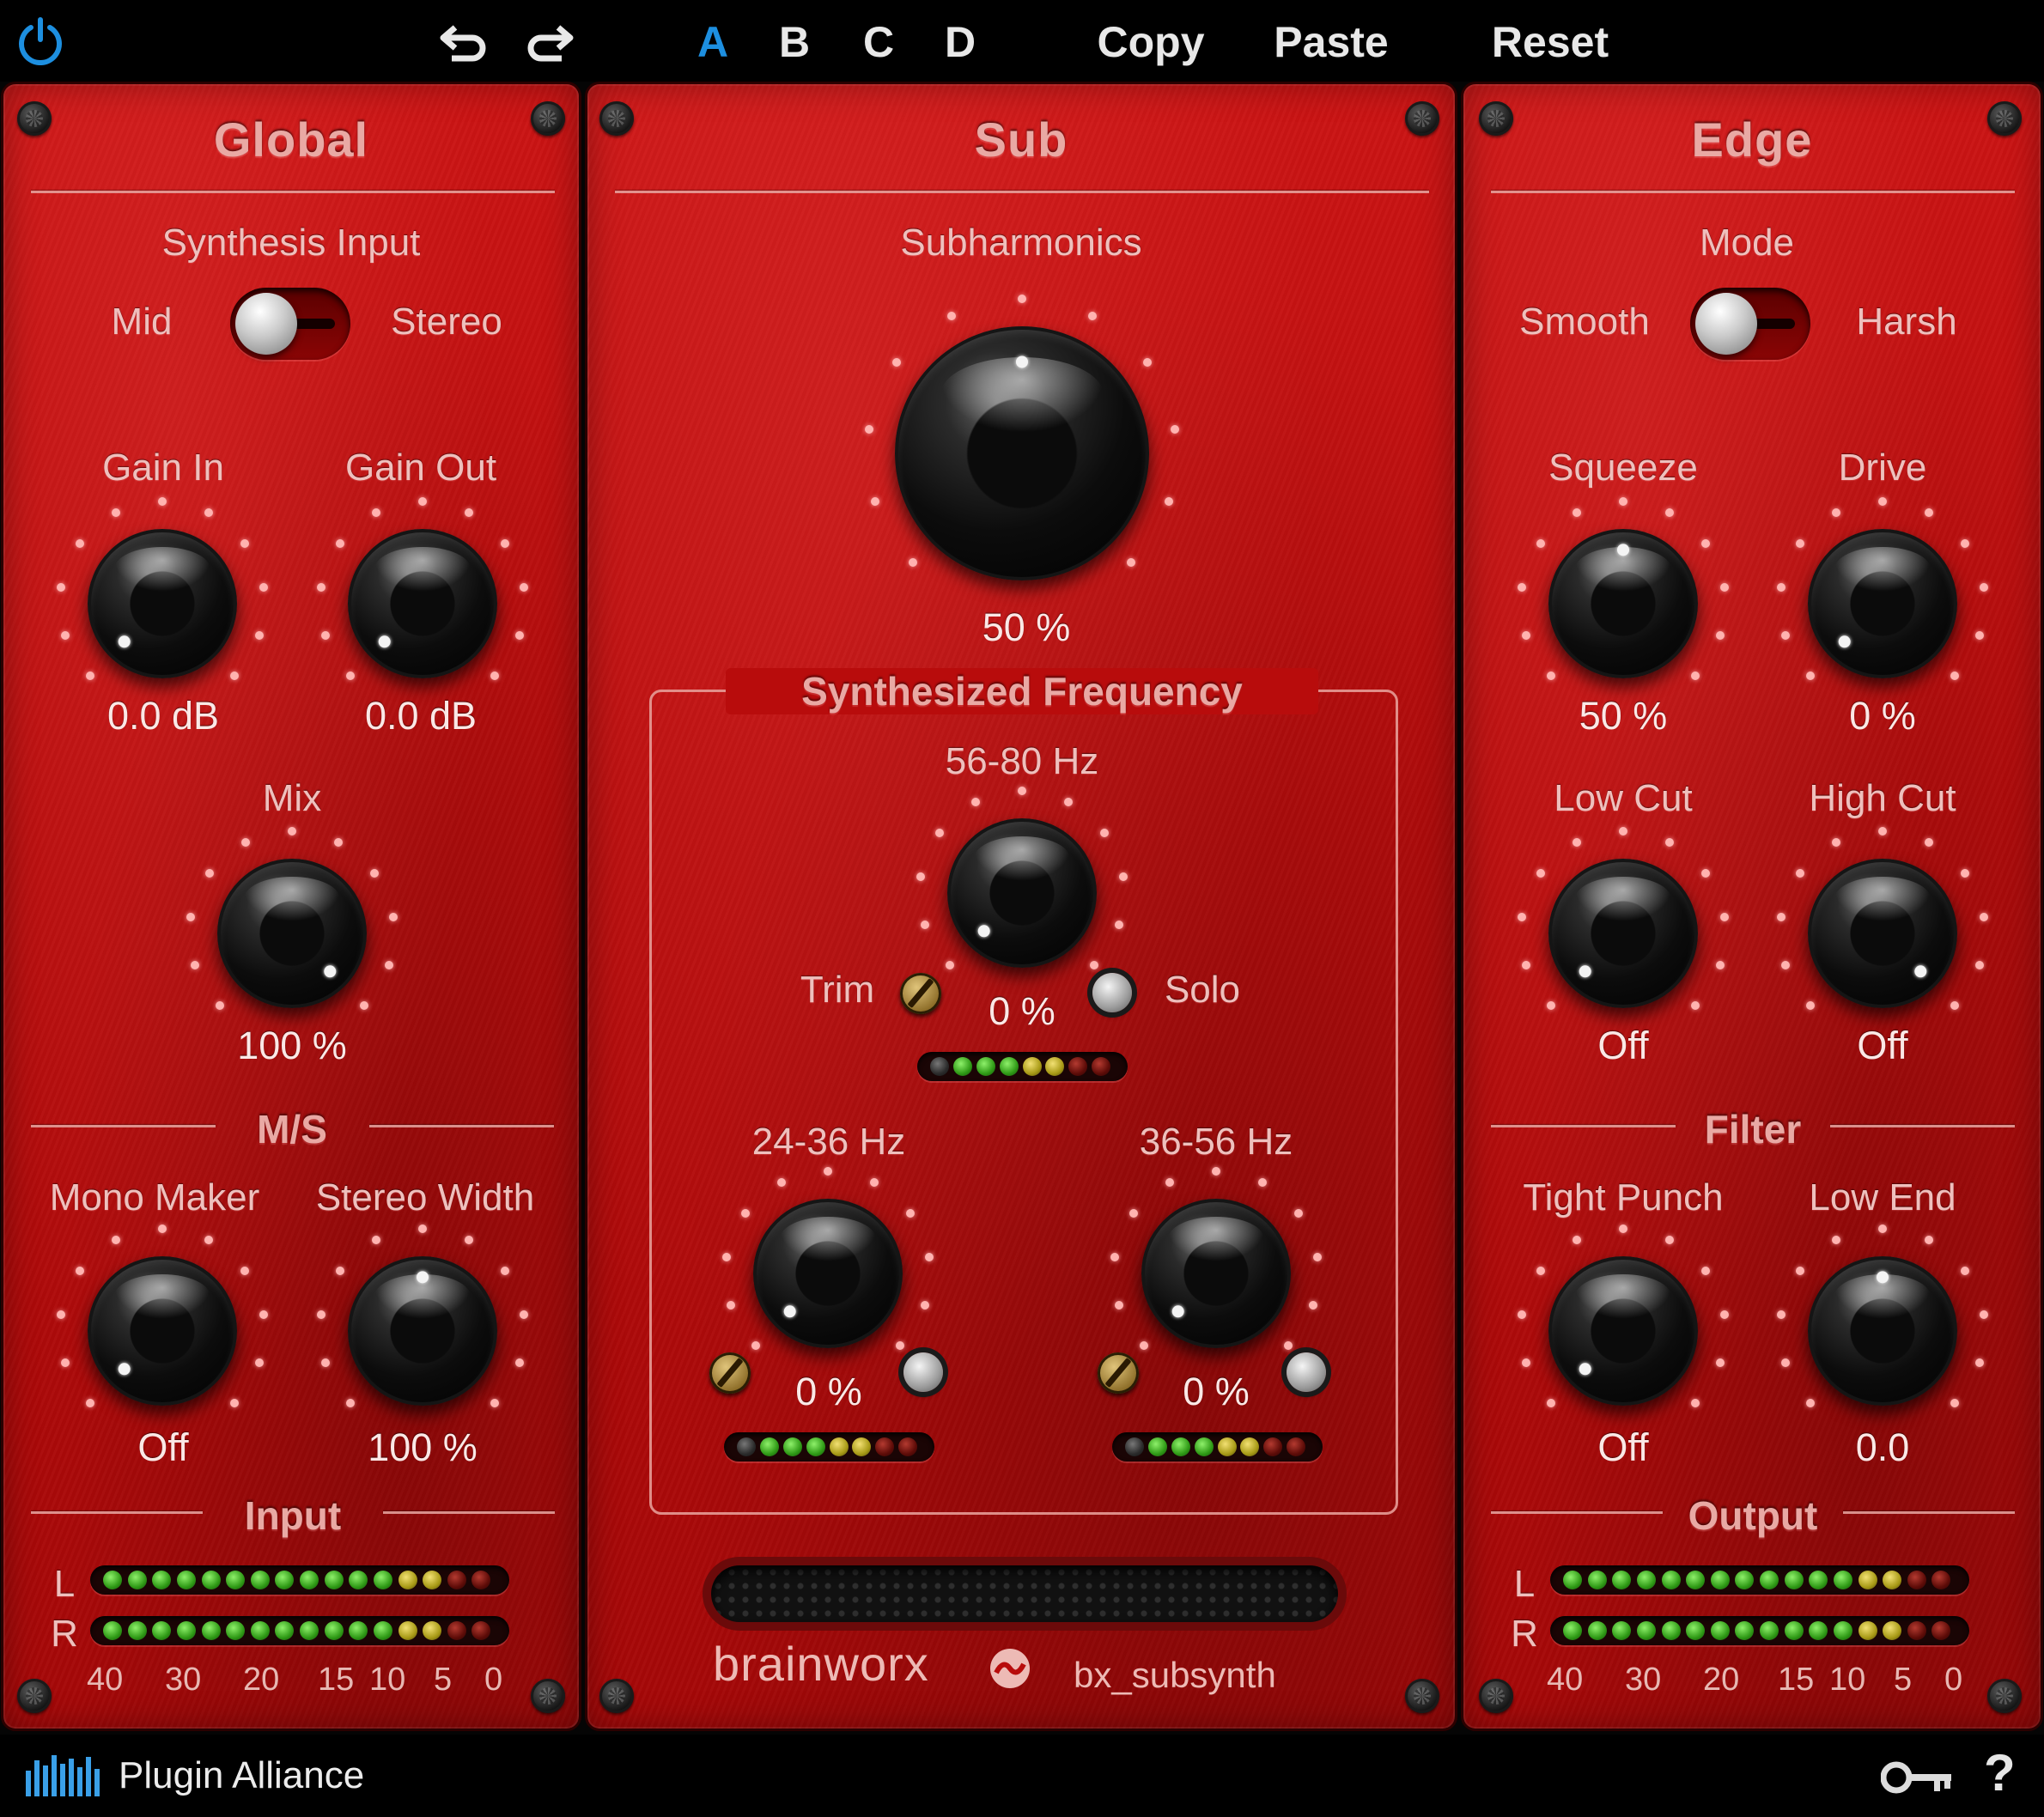  Describe the element at coordinates (713, 41) in the screenshot. I see `preset-a-button: A` at that location.